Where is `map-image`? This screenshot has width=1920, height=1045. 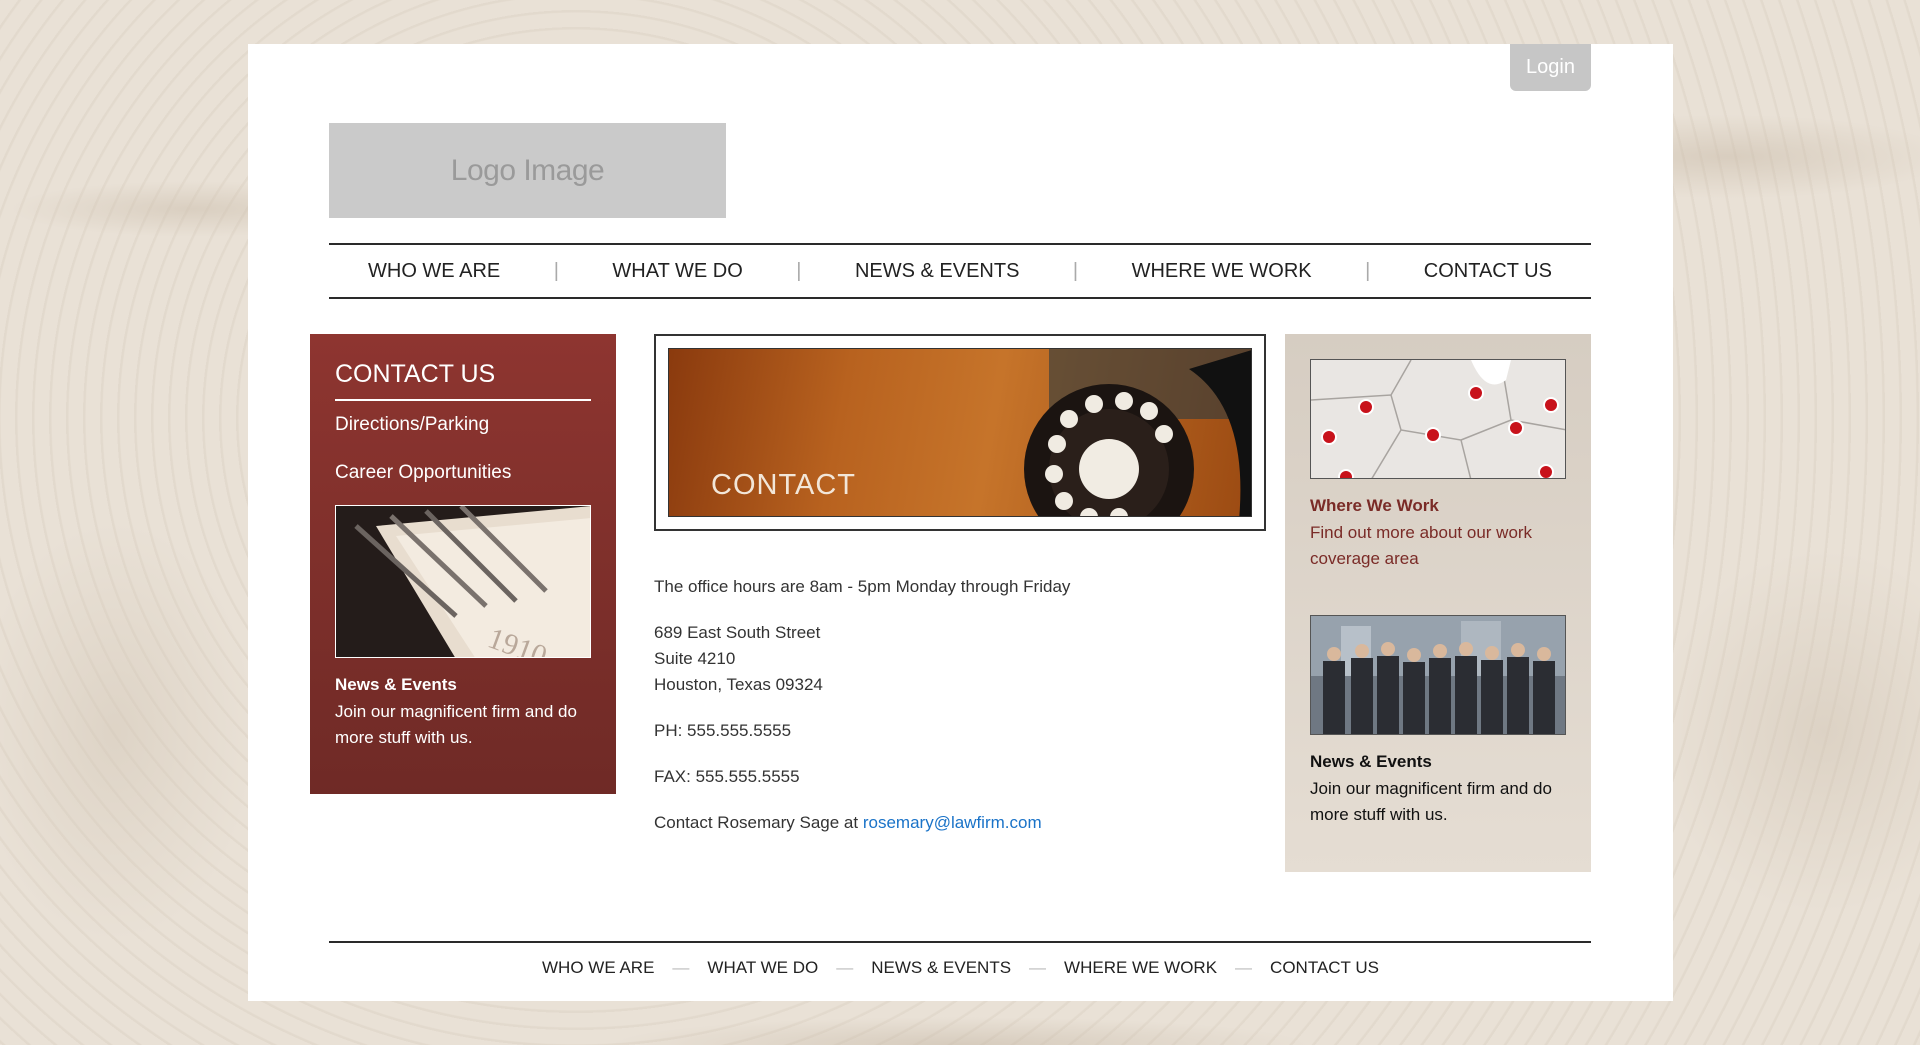
map-image is located at coordinates (1438, 419).